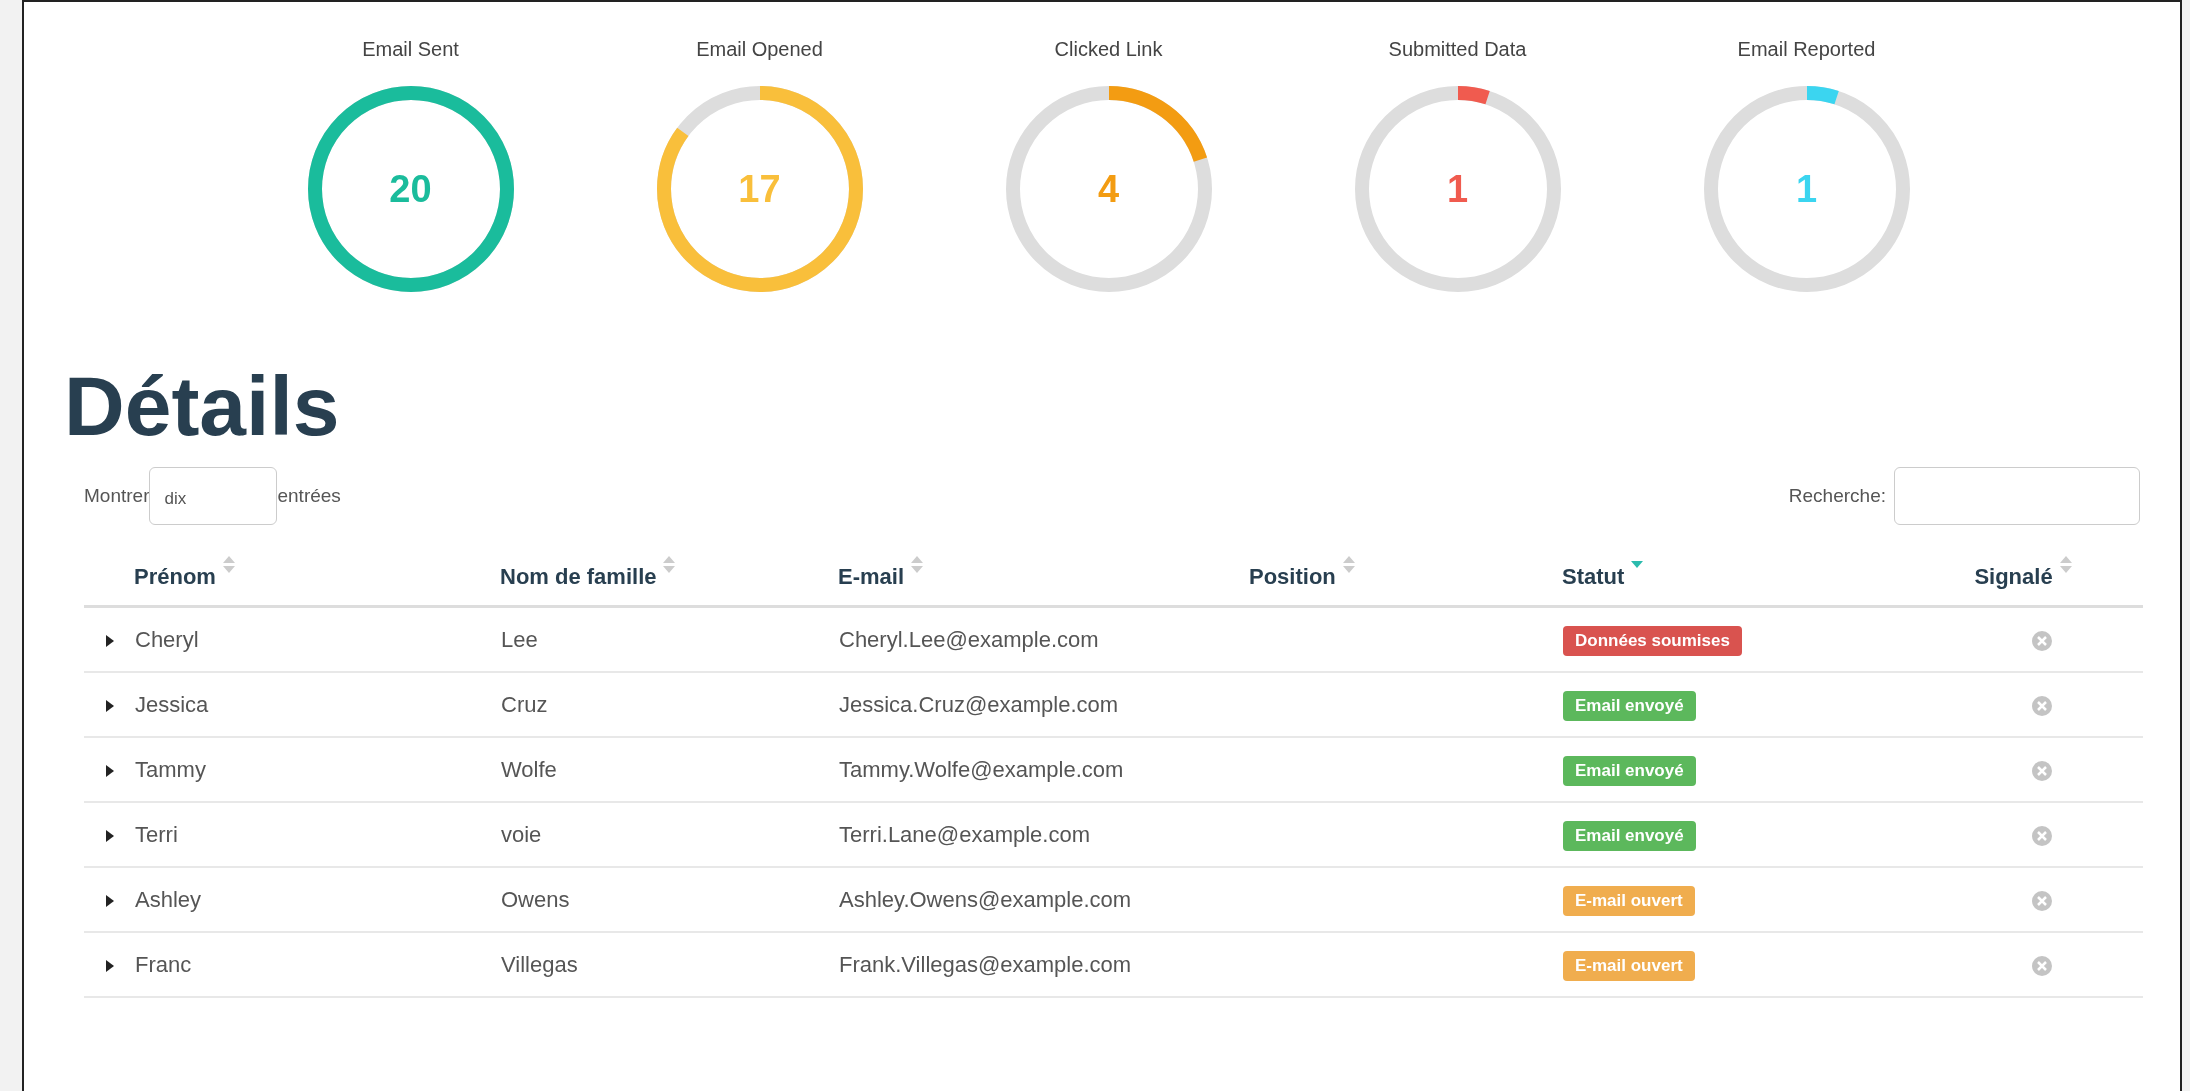 The height and width of the screenshot is (1091, 2190). What do you see at coordinates (759, 49) in the screenshot?
I see `stat-label: Email Opened` at bounding box center [759, 49].